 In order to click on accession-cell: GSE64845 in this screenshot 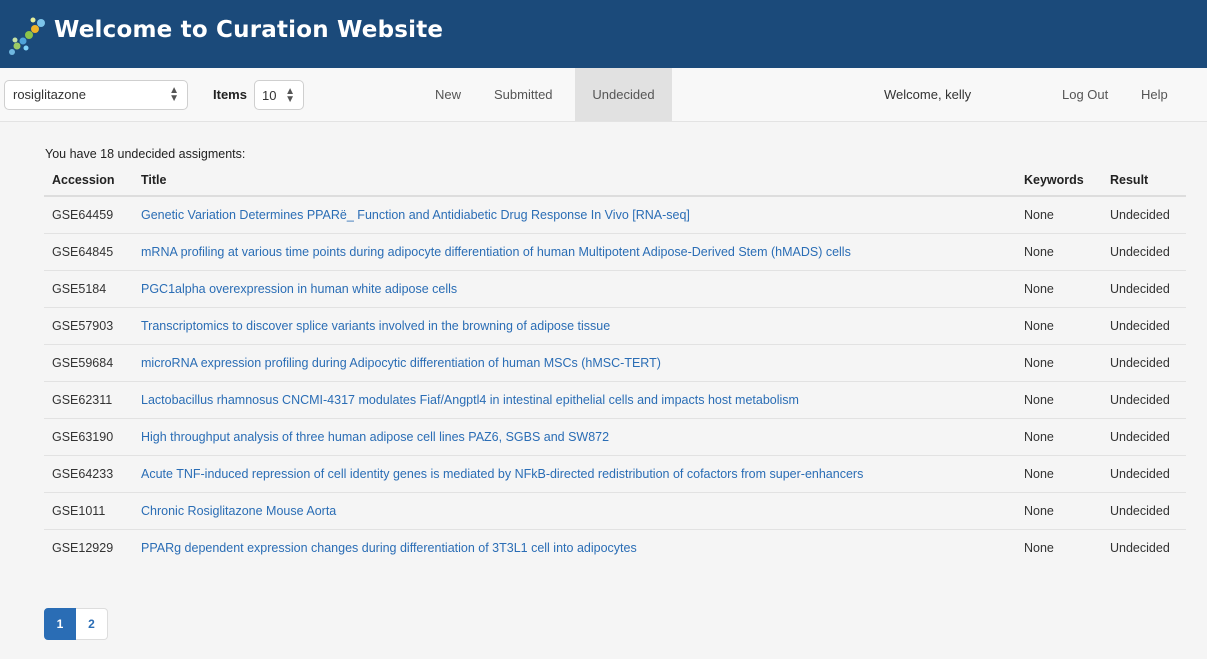, I will do `click(88, 251)`.